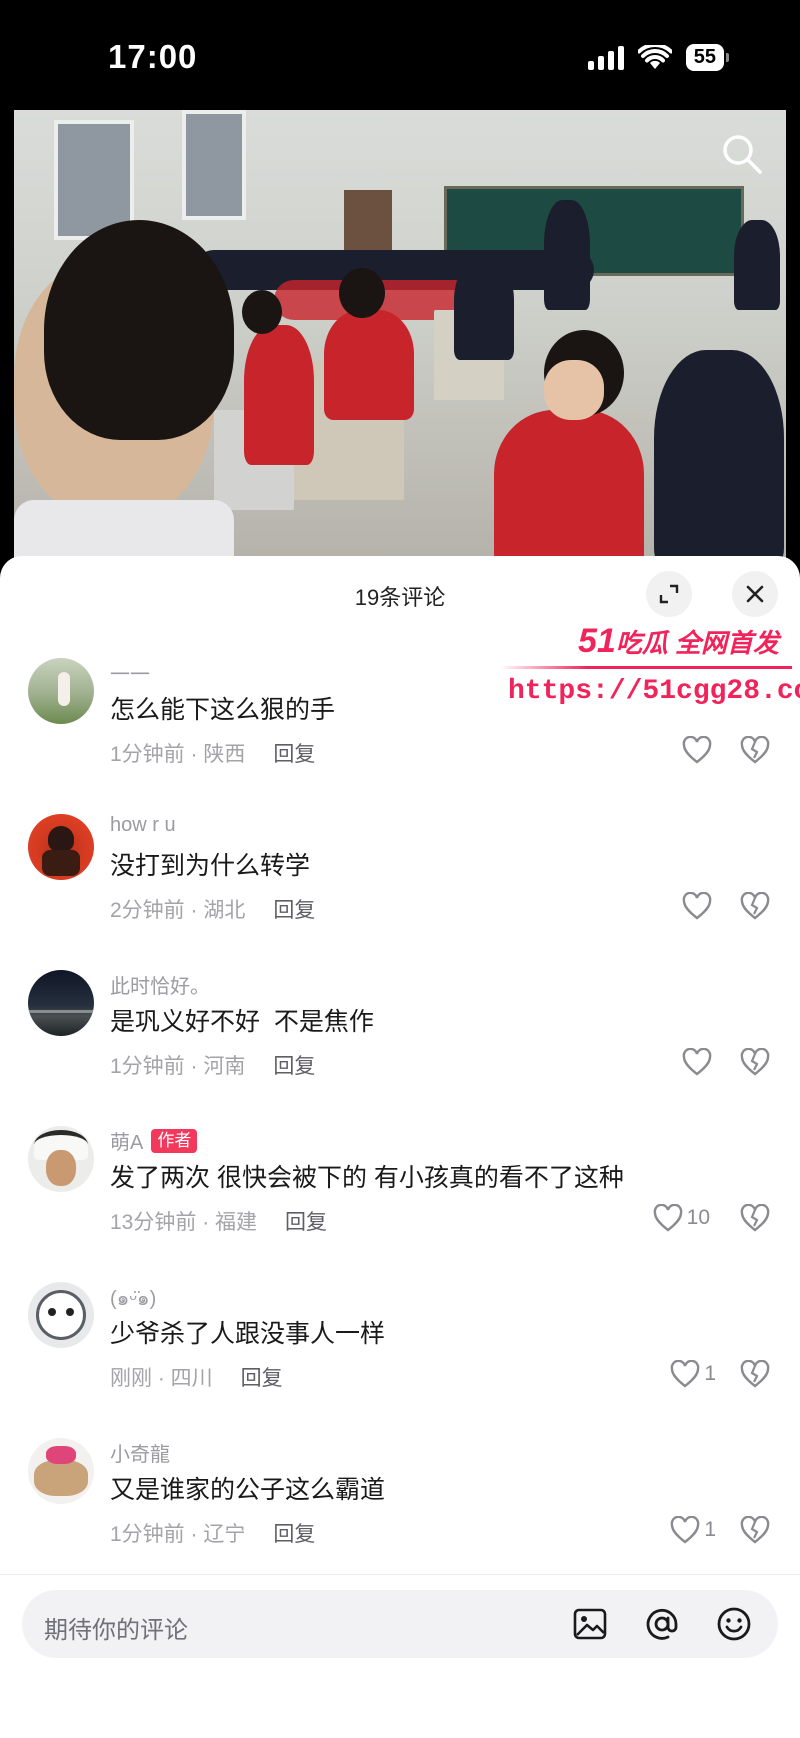 Image resolution: width=800 pixels, height=1738 pixels. I want to click on comment-username: 此时恰好。, so click(160, 984).